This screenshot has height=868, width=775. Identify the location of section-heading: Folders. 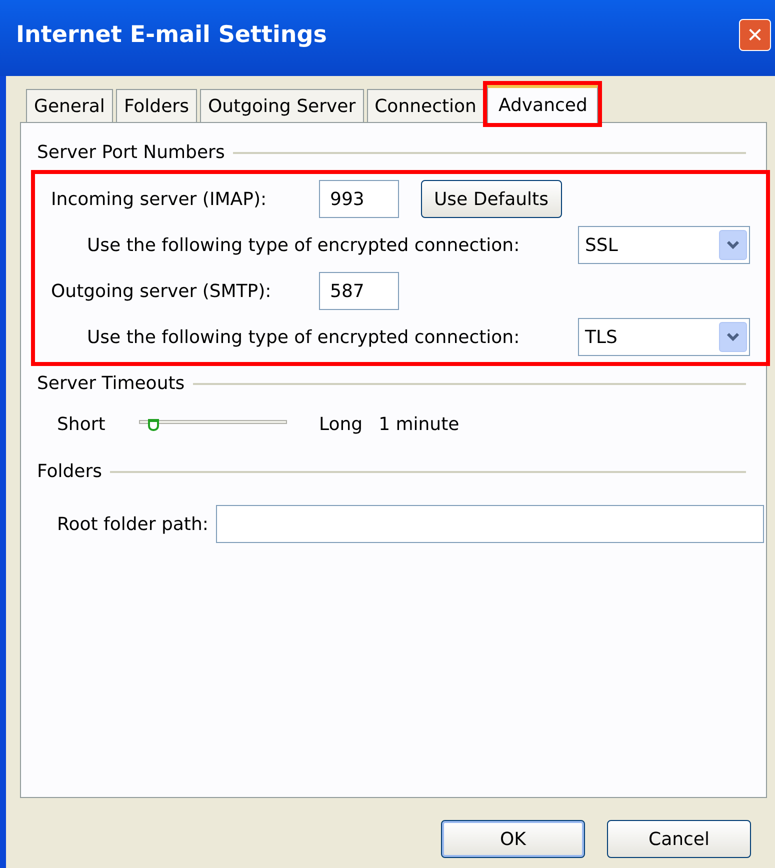
(69, 472).